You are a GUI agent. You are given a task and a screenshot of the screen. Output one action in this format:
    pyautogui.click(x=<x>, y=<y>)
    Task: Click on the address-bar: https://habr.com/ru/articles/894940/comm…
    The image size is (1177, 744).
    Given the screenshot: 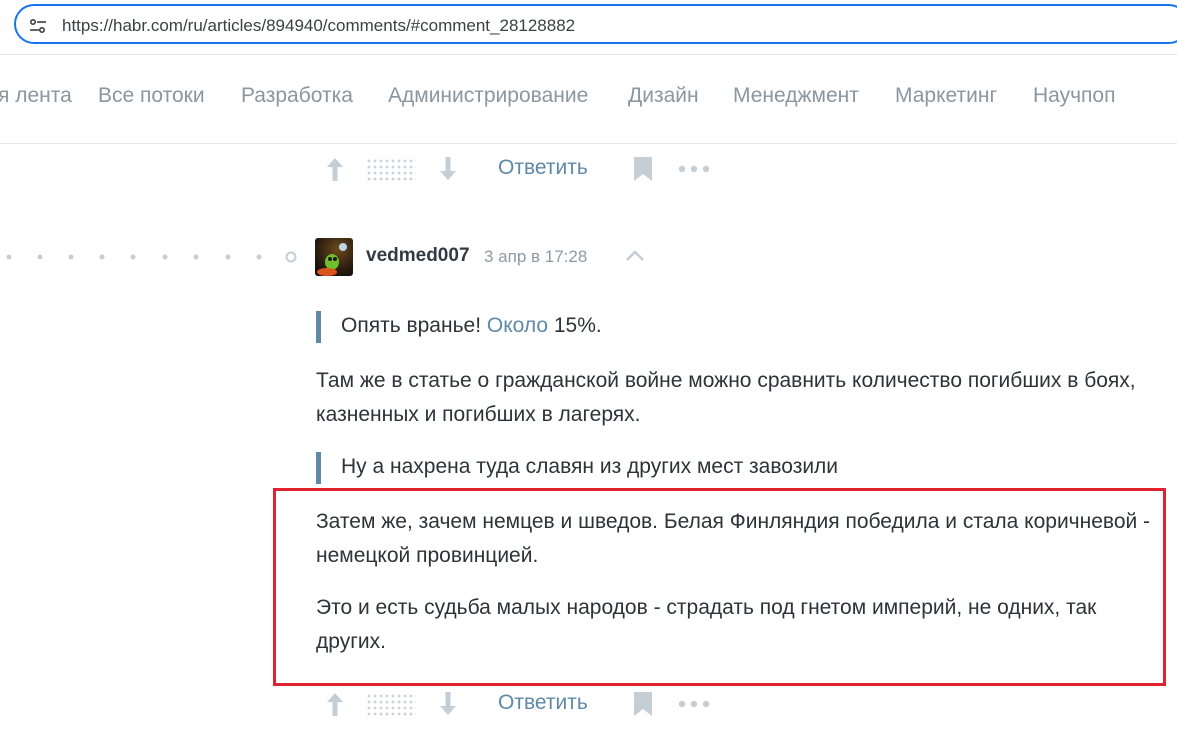 What is the action you would take?
    pyautogui.click(x=595, y=24)
    